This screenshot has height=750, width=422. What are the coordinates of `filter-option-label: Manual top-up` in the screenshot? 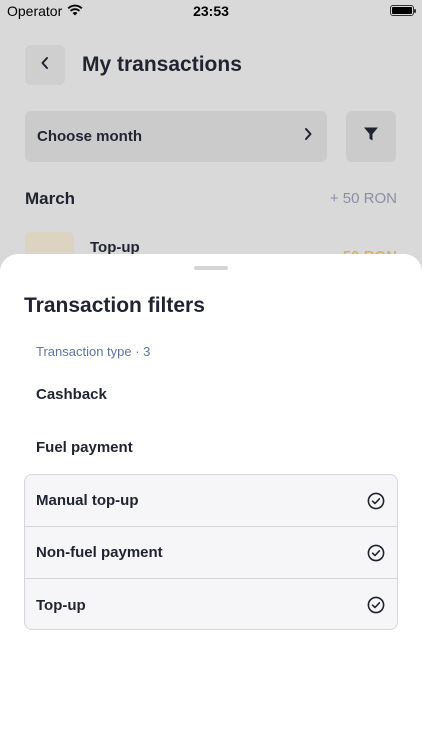 It's located at (87, 500).